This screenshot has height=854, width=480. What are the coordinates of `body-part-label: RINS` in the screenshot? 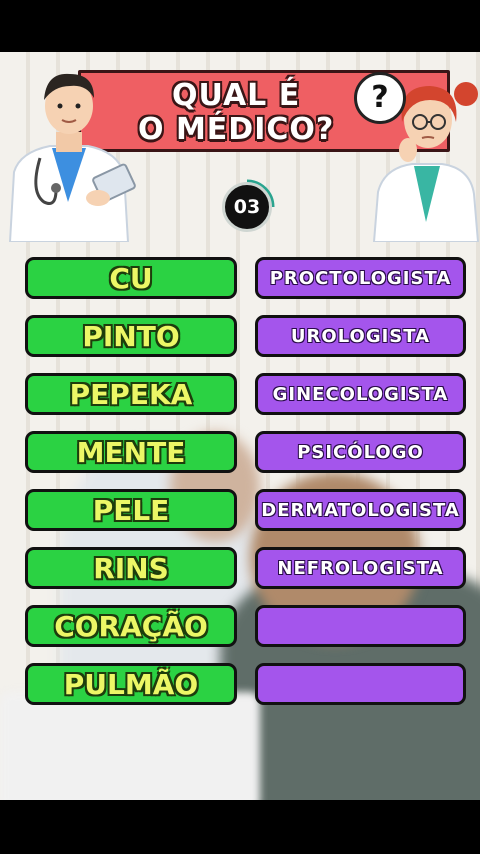 It's located at (131, 568).